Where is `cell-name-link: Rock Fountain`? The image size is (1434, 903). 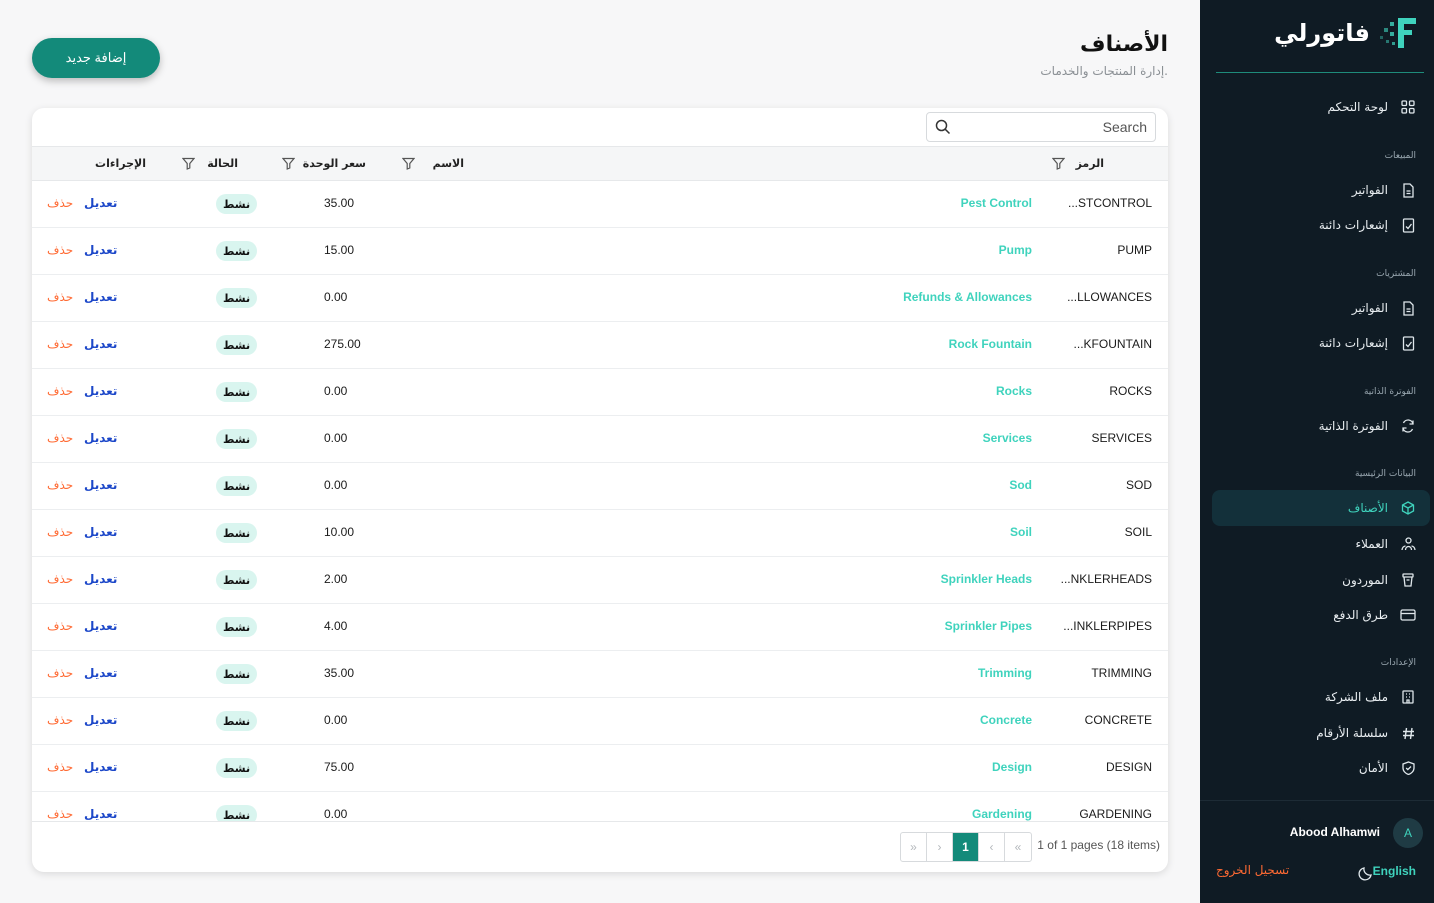
cell-name-link: Rock Fountain is located at coordinates (990, 344).